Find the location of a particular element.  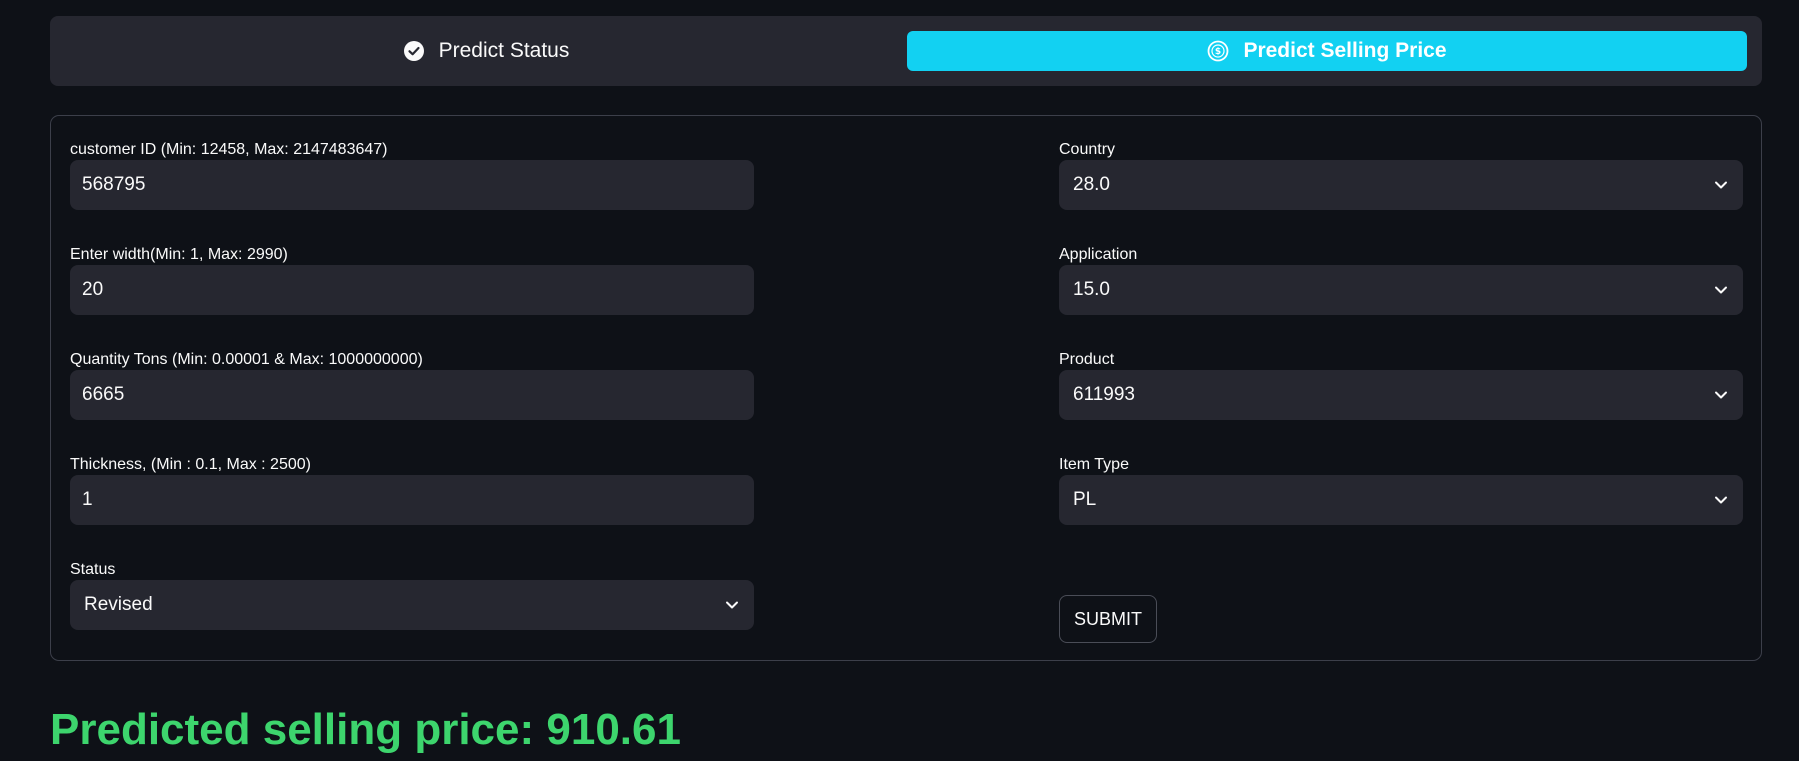

thickness-label: Thickness, (Min : 0.1, Max : 2500) is located at coordinates (190, 464).